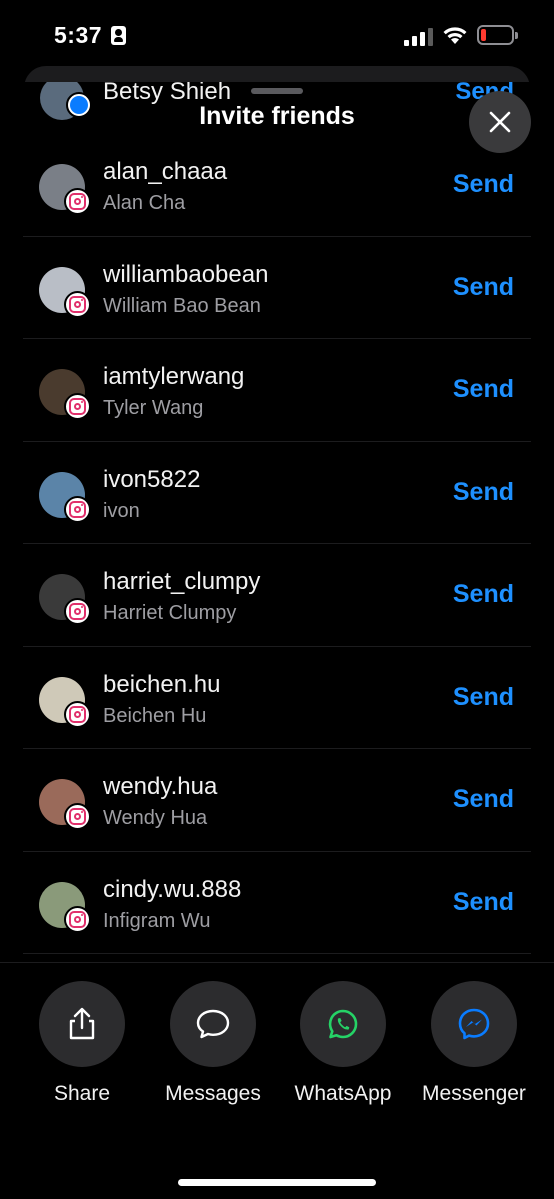 This screenshot has height=1199, width=554. Describe the element at coordinates (497, 35) in the screenshot. I see `battery-icon` at that location.